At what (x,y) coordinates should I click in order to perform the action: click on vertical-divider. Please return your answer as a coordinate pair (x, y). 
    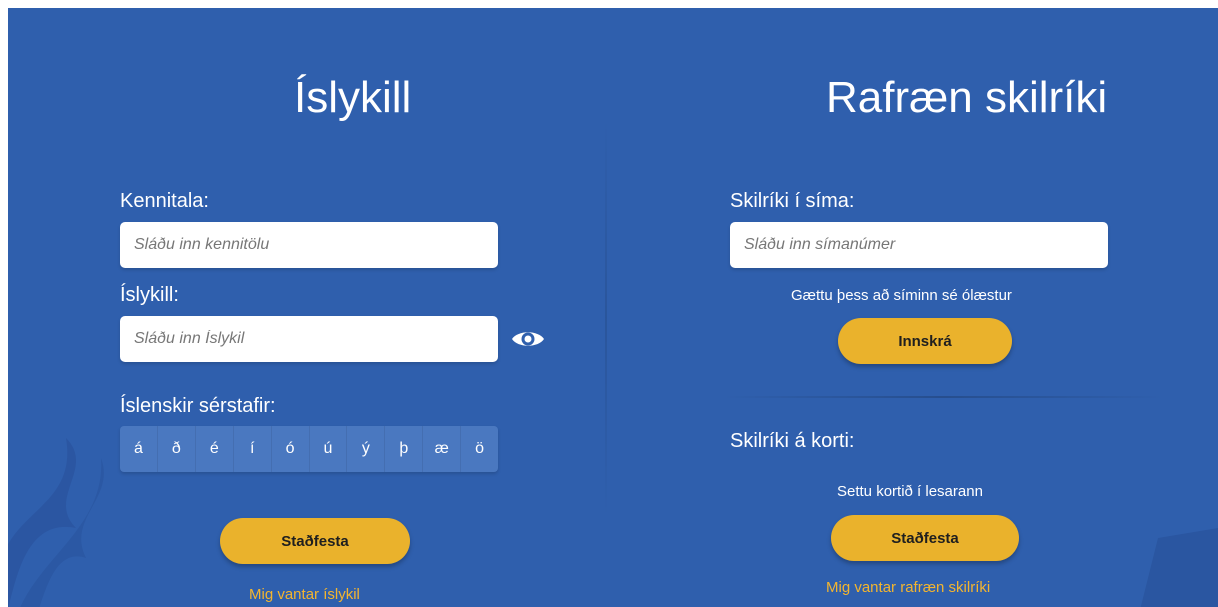
    Looking at the image, I should click on (606, 318).